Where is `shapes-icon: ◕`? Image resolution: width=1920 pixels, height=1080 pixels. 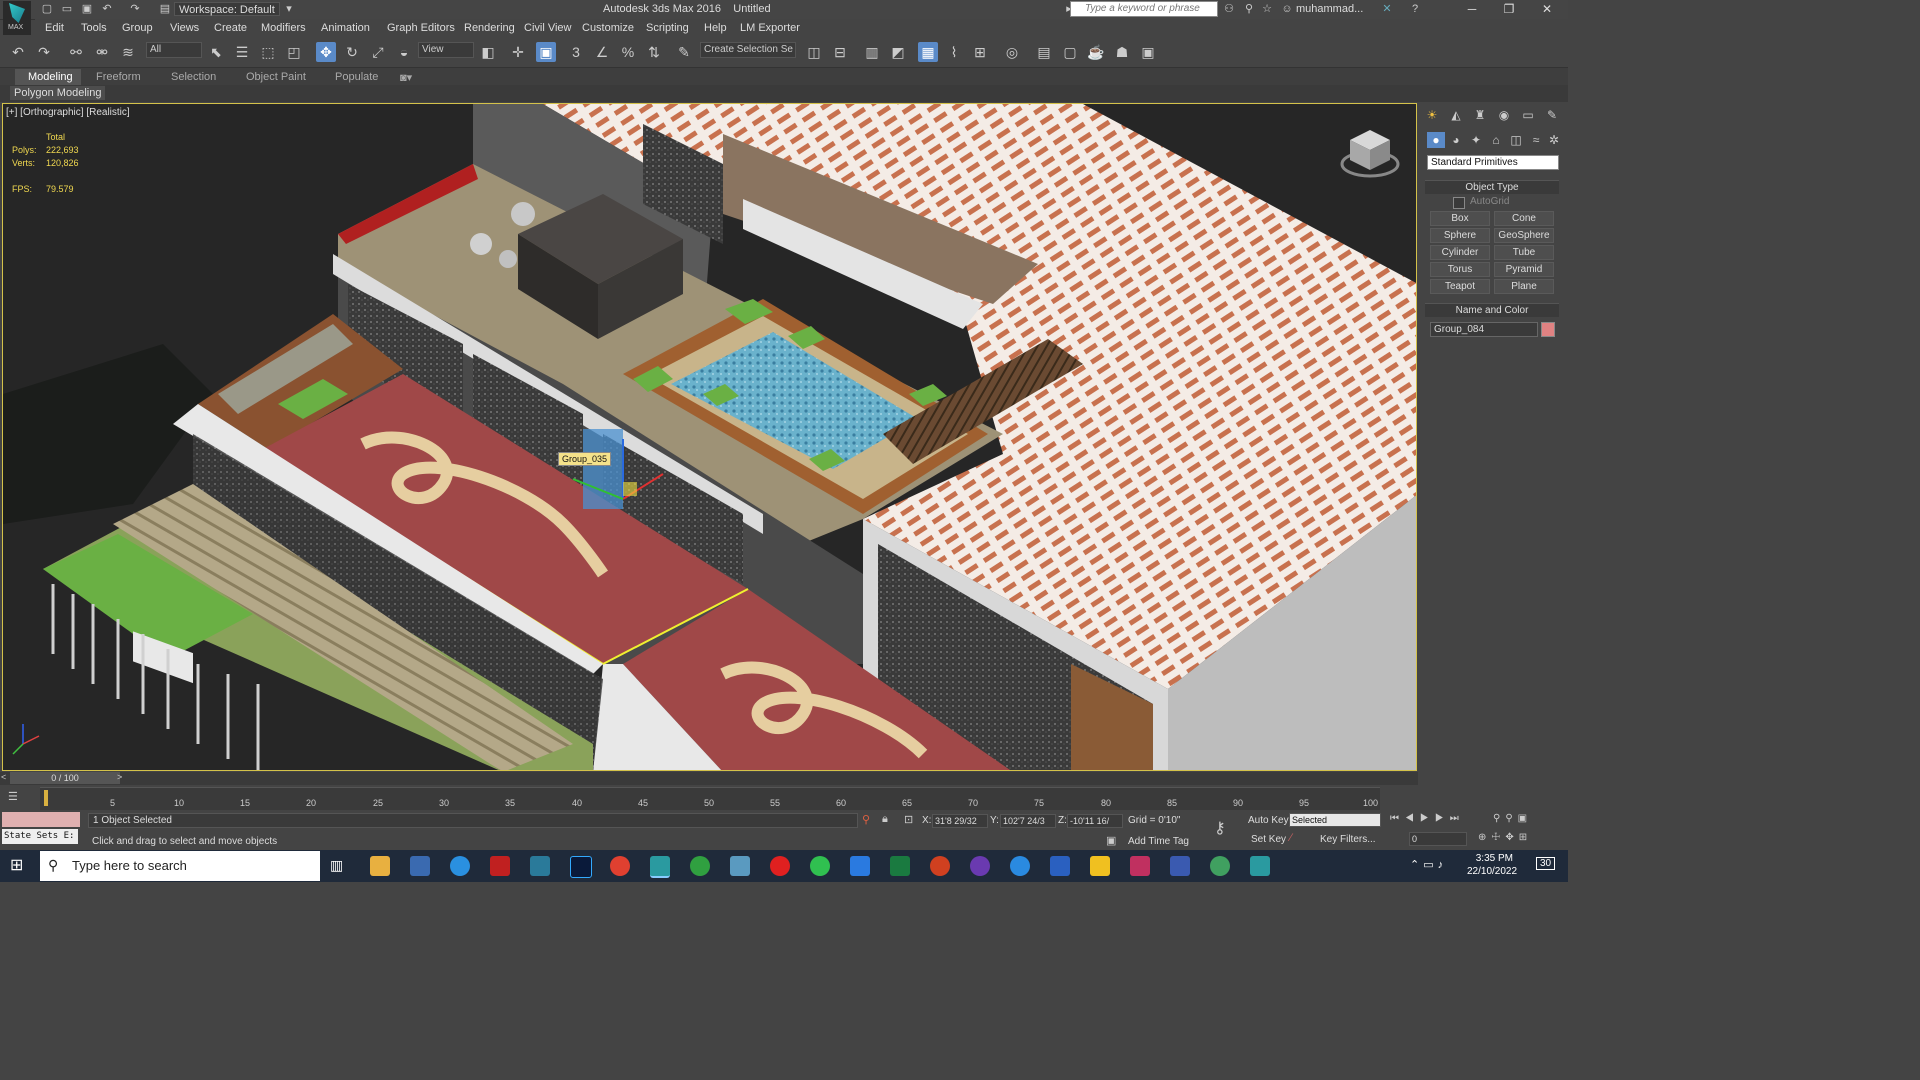
shapes-icon: ◕ is located at coordinates (1456, 140).